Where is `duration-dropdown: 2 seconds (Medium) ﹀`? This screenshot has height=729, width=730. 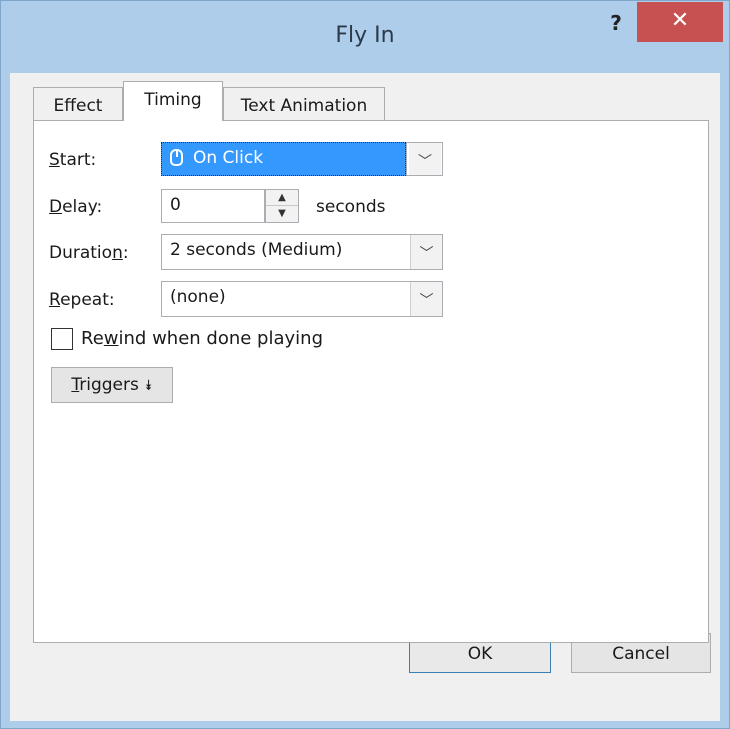
duration-dropdown: 2 seconds (Medium) ﹀ is located at coordinates (302, 252).